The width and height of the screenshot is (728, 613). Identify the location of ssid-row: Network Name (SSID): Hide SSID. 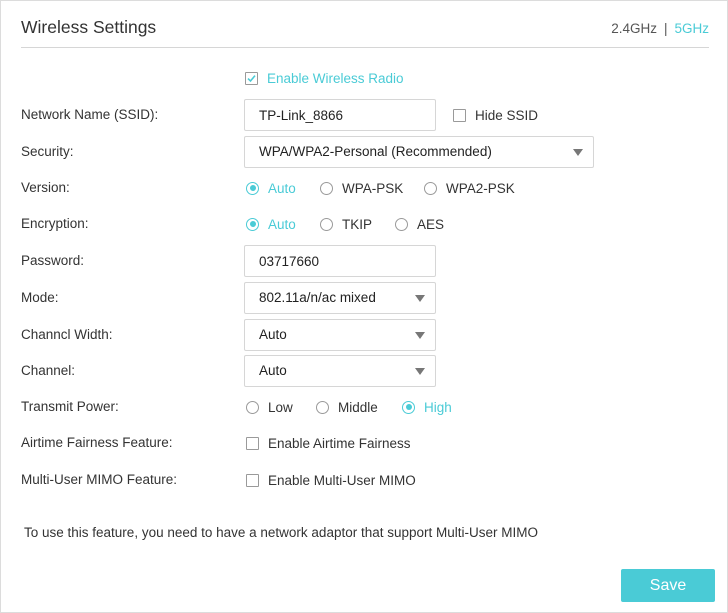
(364, 115).